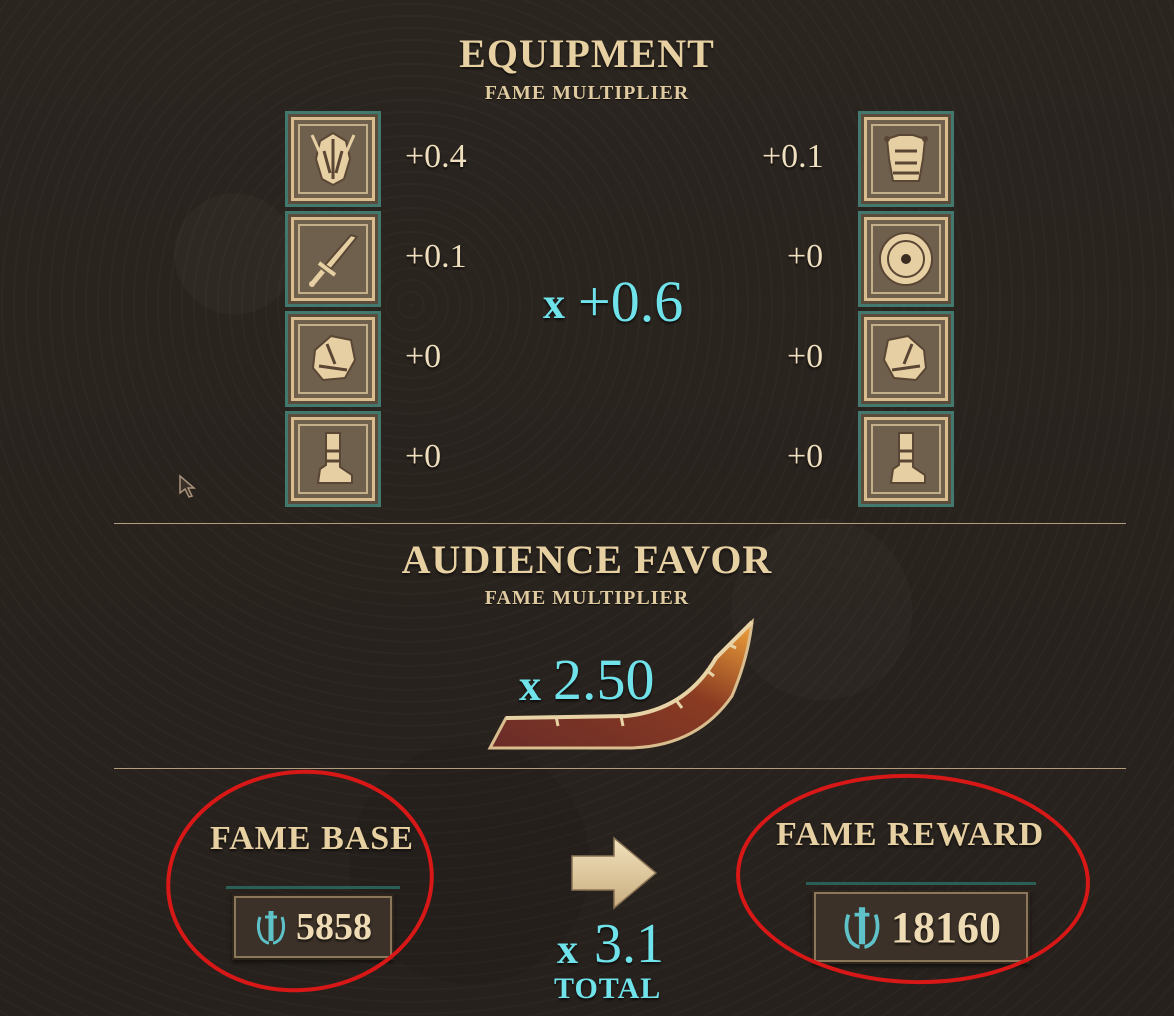  I want to click on equipment-slot-shield-right, so click(906, 259).